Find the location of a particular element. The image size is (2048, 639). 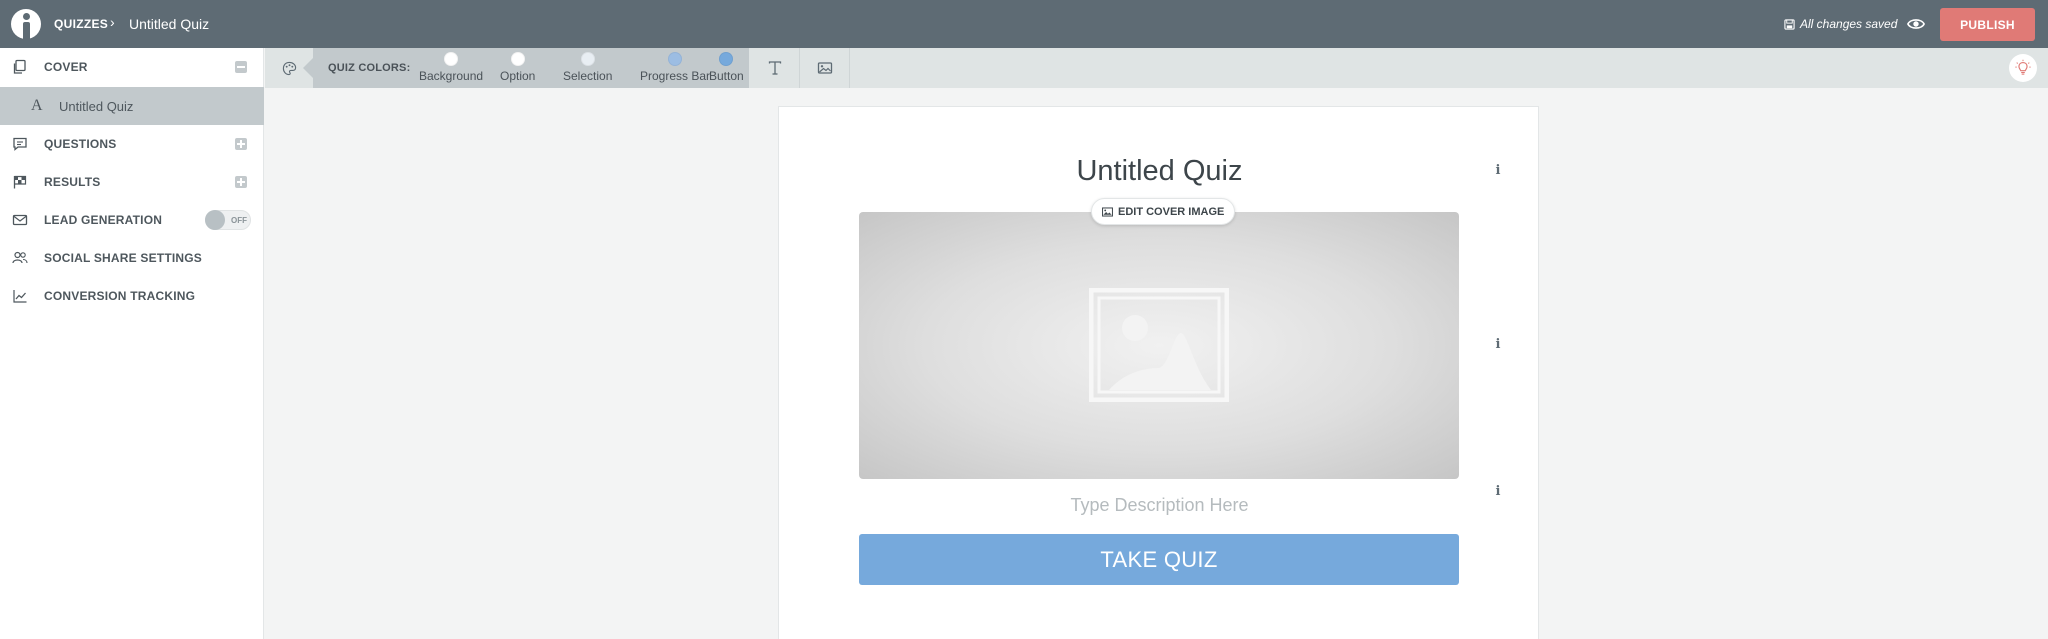

sidebar-item-results-label: RESULTS is located at coordinates (72, 182).